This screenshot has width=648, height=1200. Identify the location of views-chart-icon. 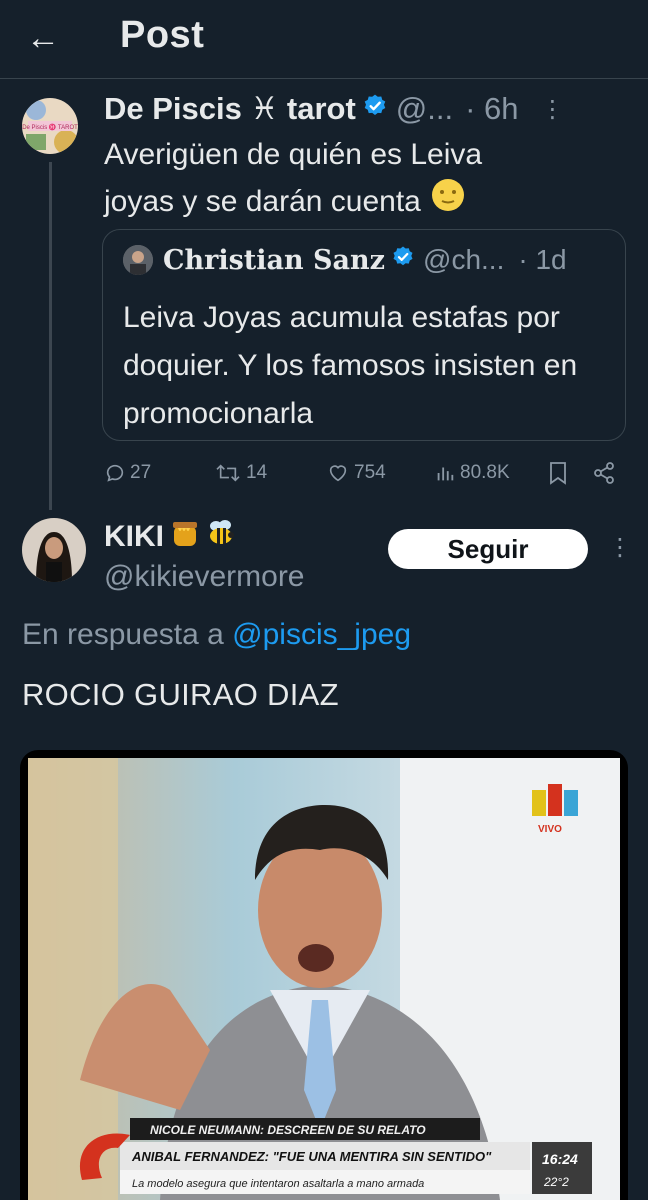
(445, 474).